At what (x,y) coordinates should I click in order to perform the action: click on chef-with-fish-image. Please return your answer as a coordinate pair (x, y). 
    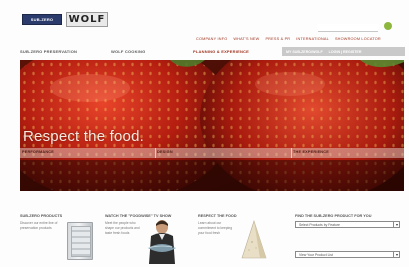
    Looking at the image, I should click on (162, 241).